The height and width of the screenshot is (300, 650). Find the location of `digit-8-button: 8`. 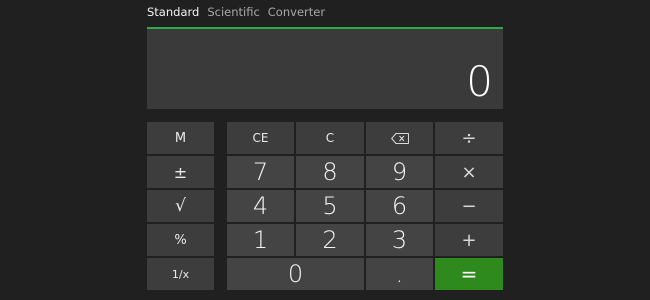

digit-8-button: 8 is located at coordinates (330, 172).